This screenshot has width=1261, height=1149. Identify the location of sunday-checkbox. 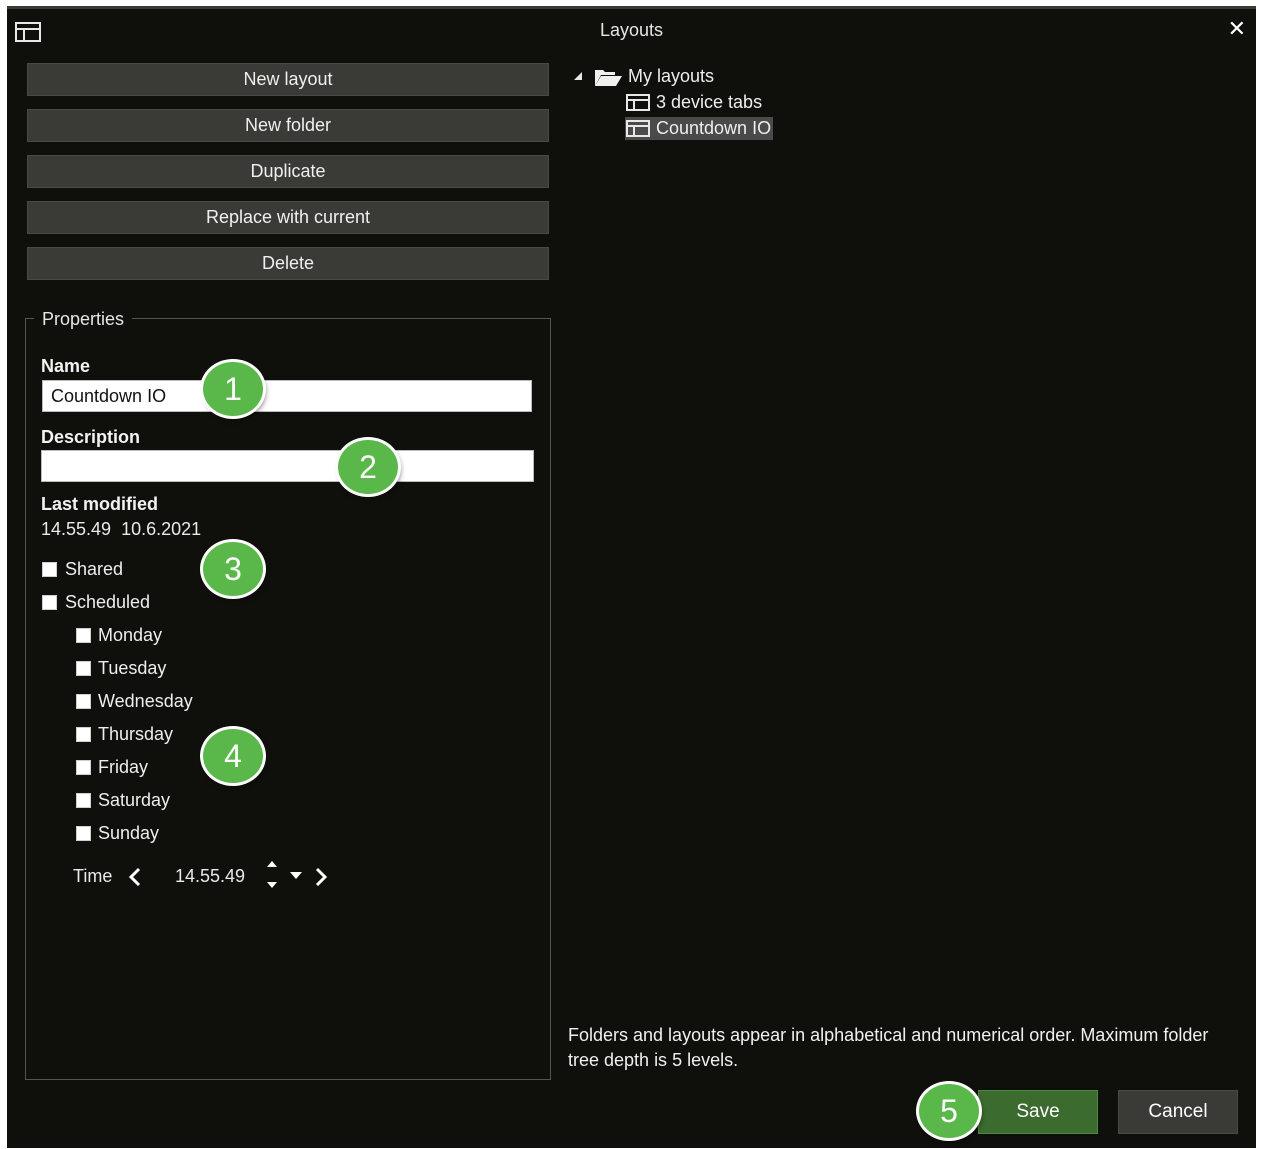
(83, 833).